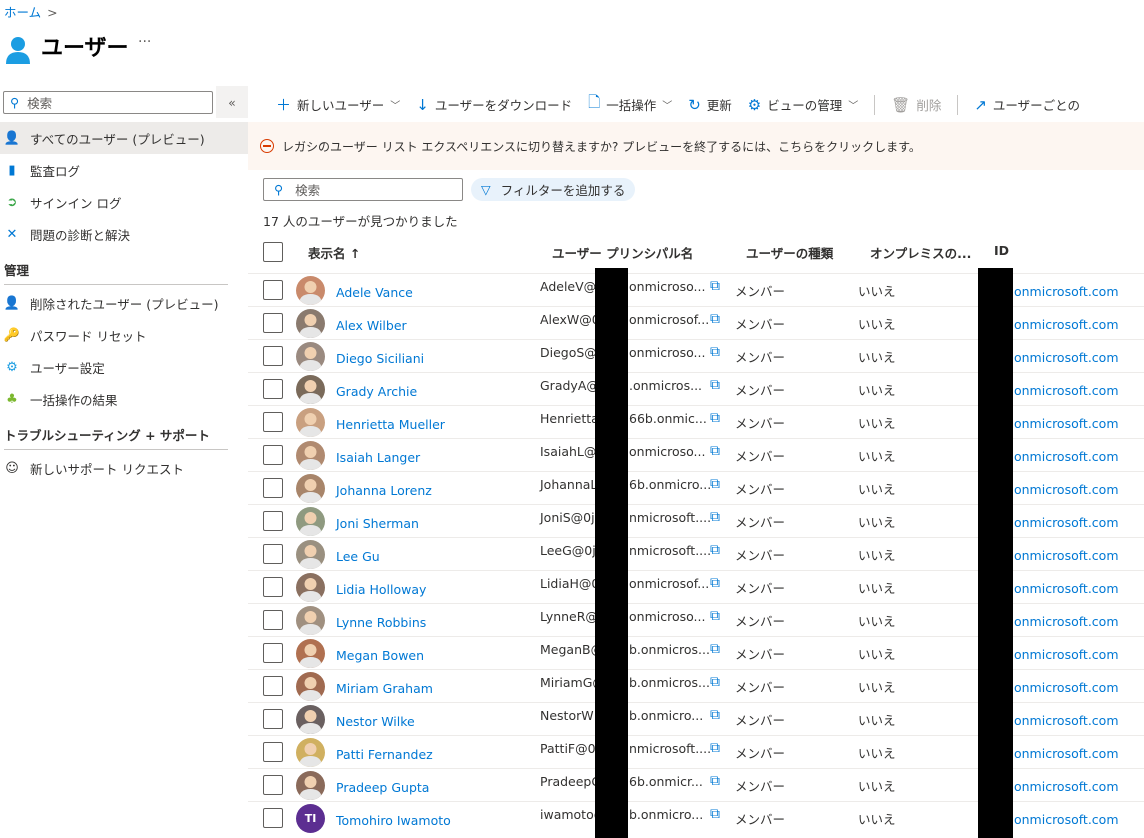  Describe the element at coordinates (144, 42) in the screenshot. I see `more-options-button: ···` at that location.